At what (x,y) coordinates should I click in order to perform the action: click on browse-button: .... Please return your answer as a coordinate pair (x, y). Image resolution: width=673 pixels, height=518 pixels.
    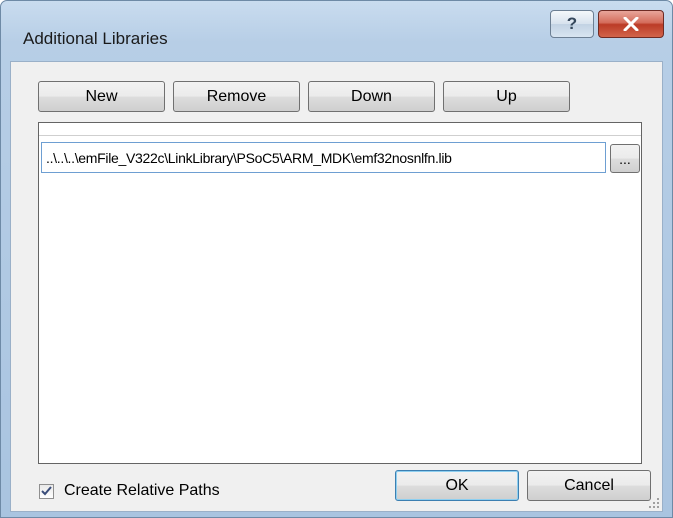
    Looking at the image, I should click on (625, 158).